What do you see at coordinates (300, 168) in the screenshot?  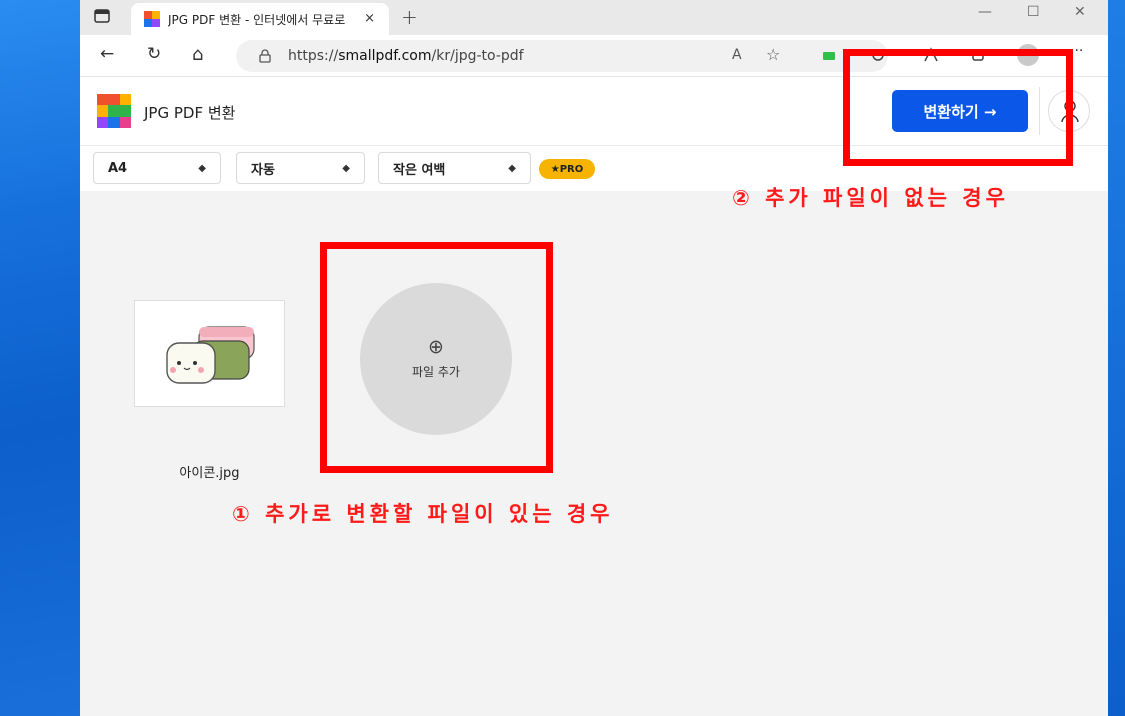 I see `orientation-select: 자동 ◆` at bounding box center [300, 168].